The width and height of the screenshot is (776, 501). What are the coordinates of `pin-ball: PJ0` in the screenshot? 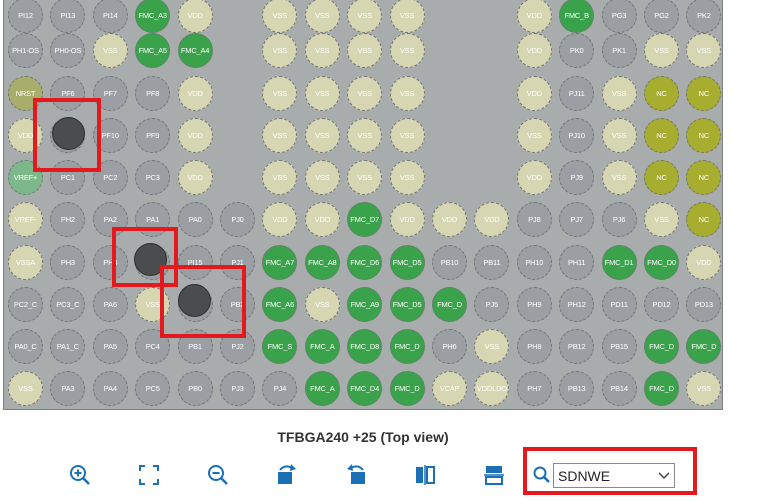 It's located at (237, 220).